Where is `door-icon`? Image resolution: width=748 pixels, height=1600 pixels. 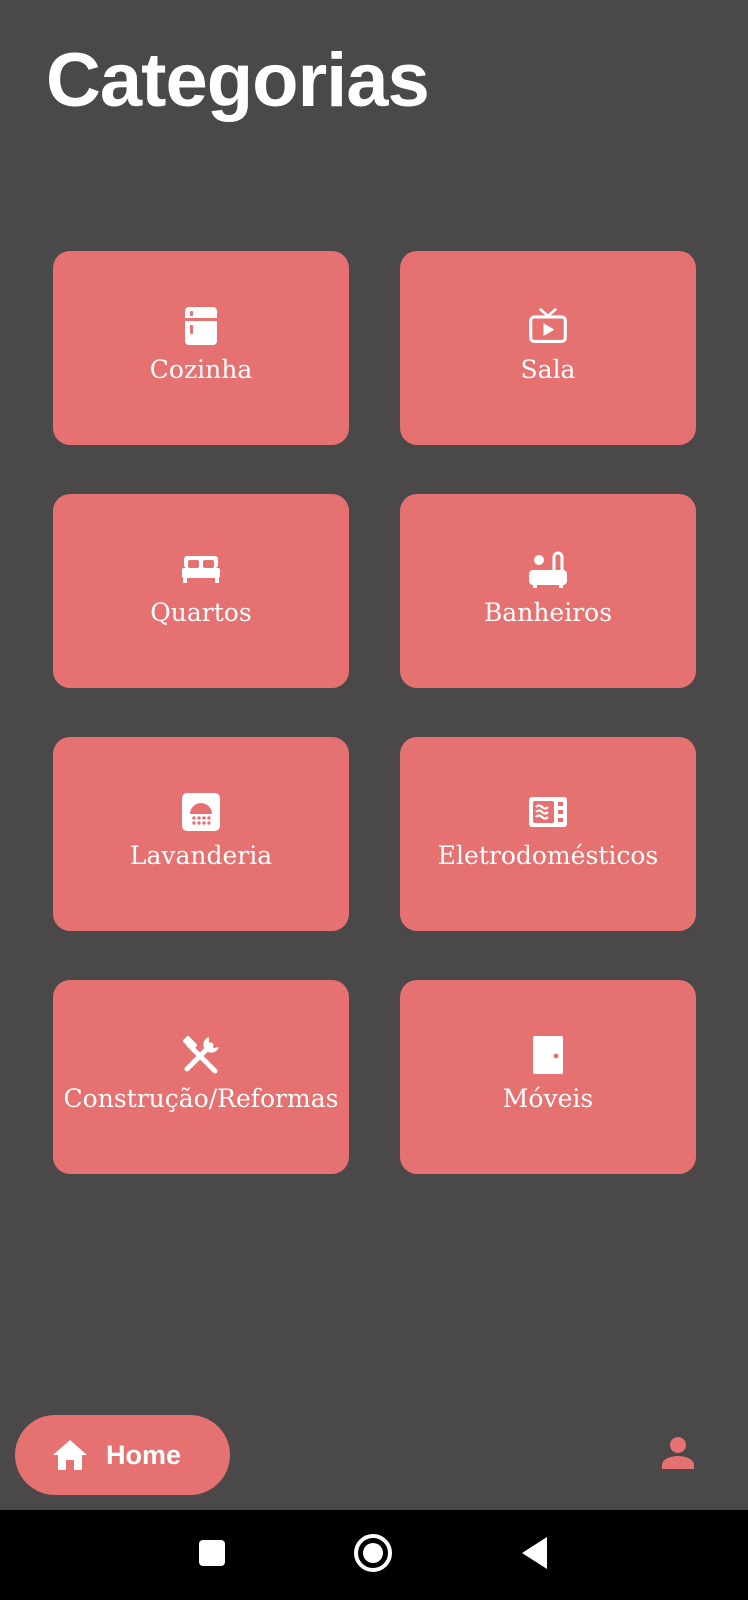 door-icon is located at coordinates (548, 1055).